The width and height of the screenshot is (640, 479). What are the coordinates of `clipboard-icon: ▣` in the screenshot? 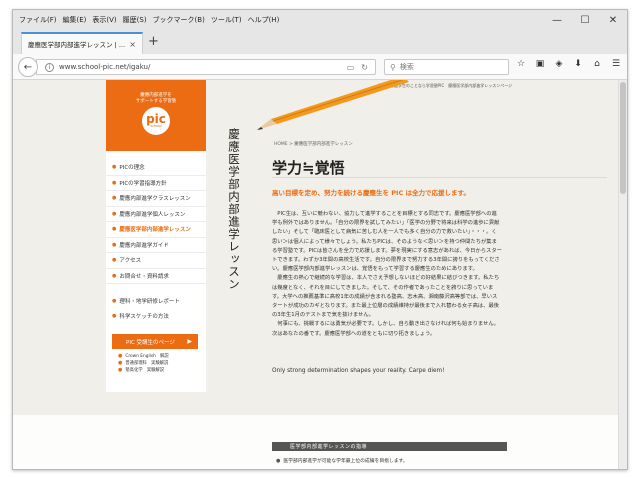 It's located at (540, 64).